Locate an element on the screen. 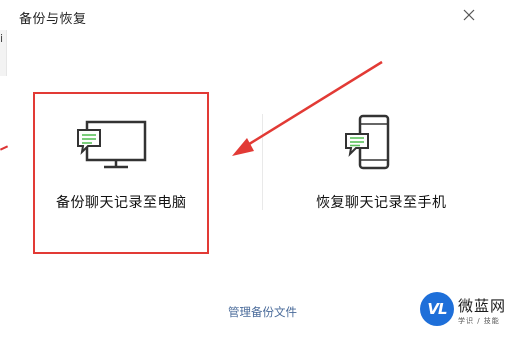 The image size is (518, 350). option-divider is located at coordinates (262, 162).